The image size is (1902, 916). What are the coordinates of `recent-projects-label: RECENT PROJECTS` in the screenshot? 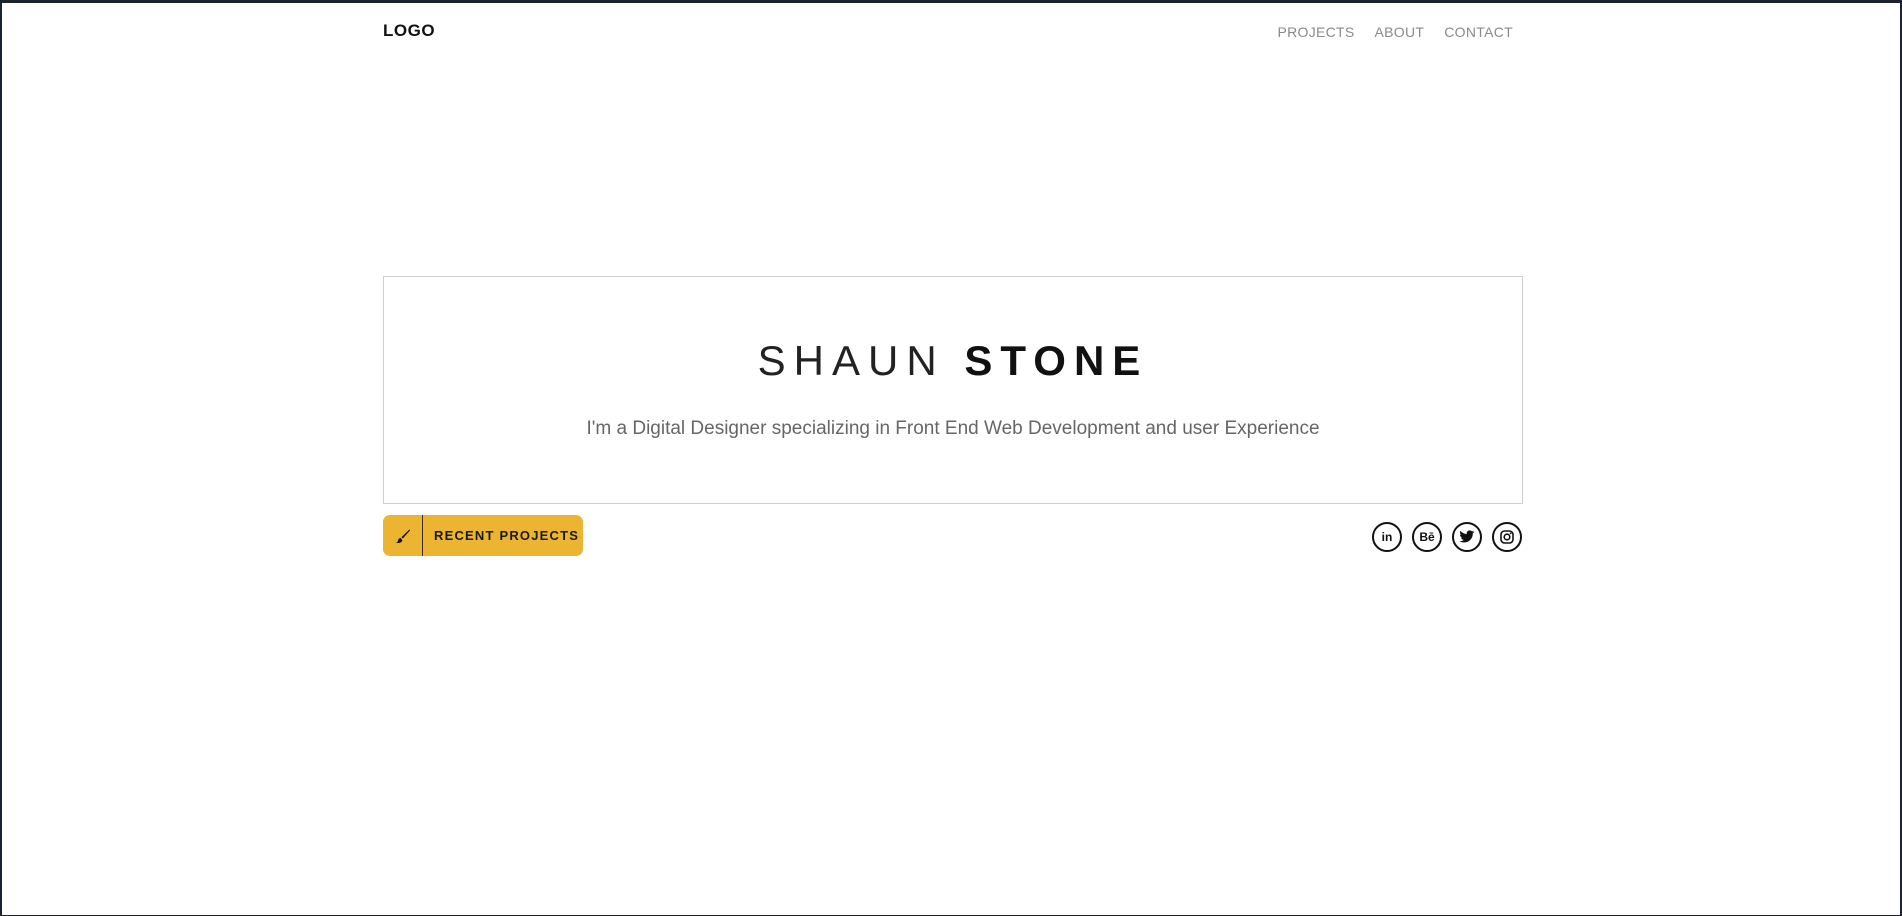 It's located at (507, 535).